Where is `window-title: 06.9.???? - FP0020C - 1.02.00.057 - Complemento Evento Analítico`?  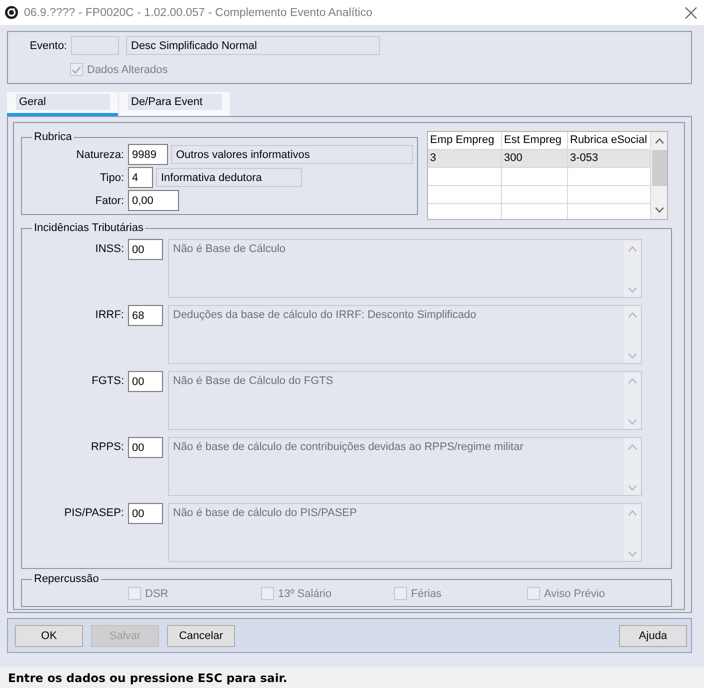
window-title: 06.9.???? - FP0020C - 1.02.00.057 - Complemento Evento Analítico is located at coordinates (198, 12).